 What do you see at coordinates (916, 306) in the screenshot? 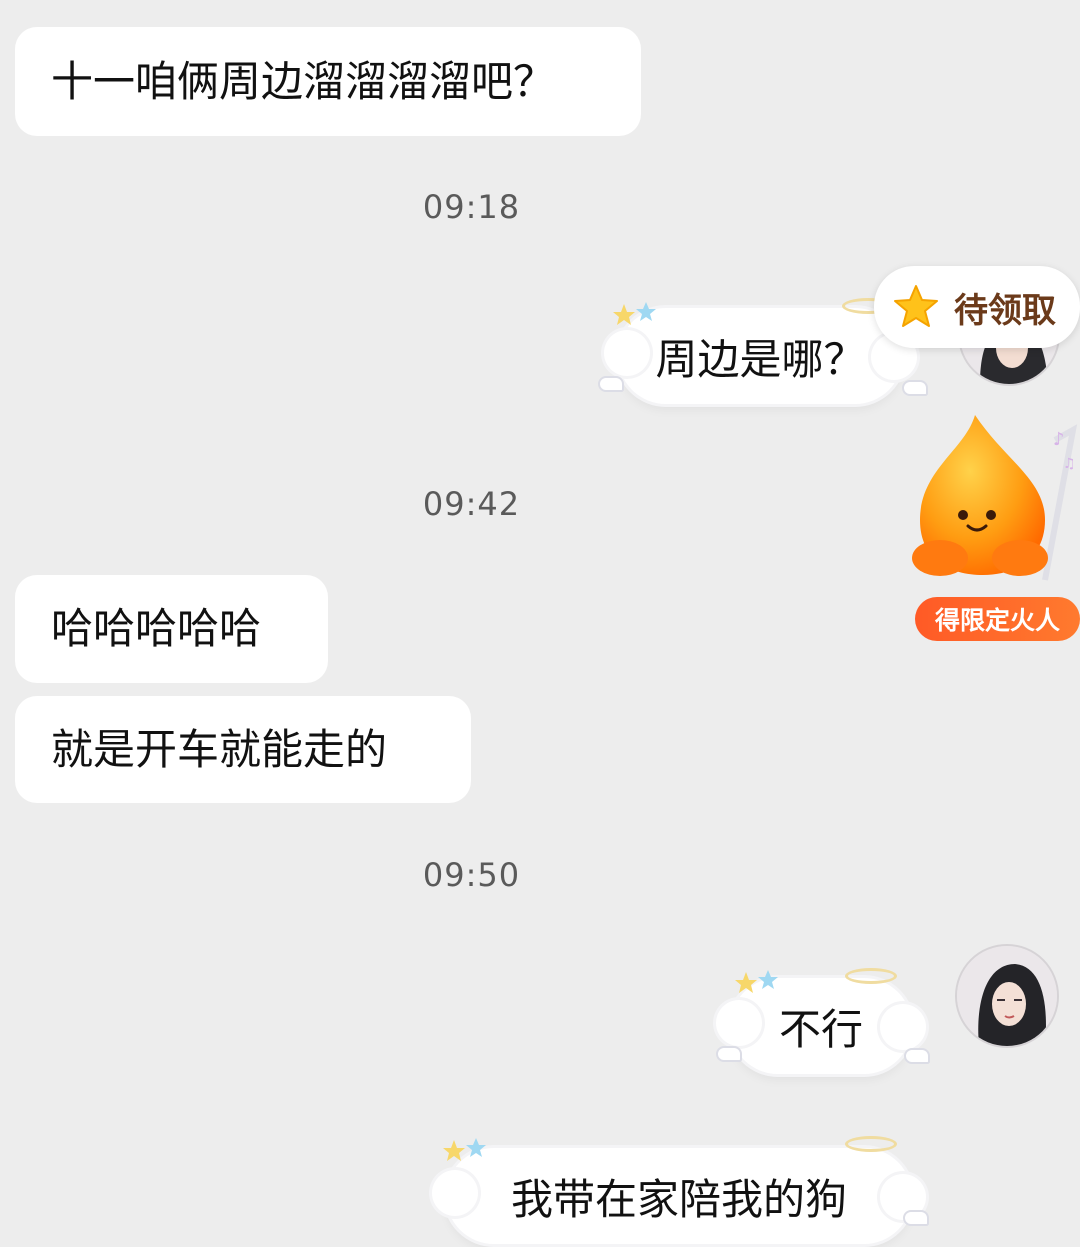
I see `star-icon` at bounding box center [916, 306].